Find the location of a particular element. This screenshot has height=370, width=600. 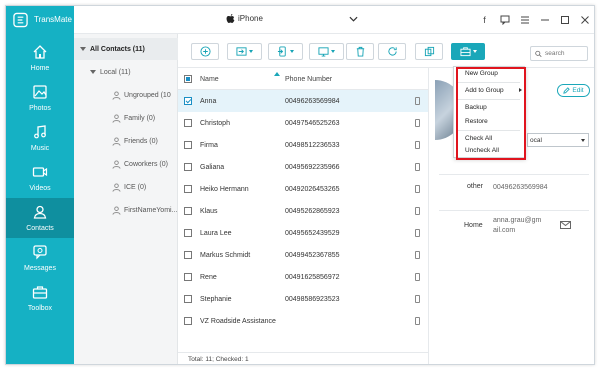

group-local: Local (11) is located at coordinates (126, 72).